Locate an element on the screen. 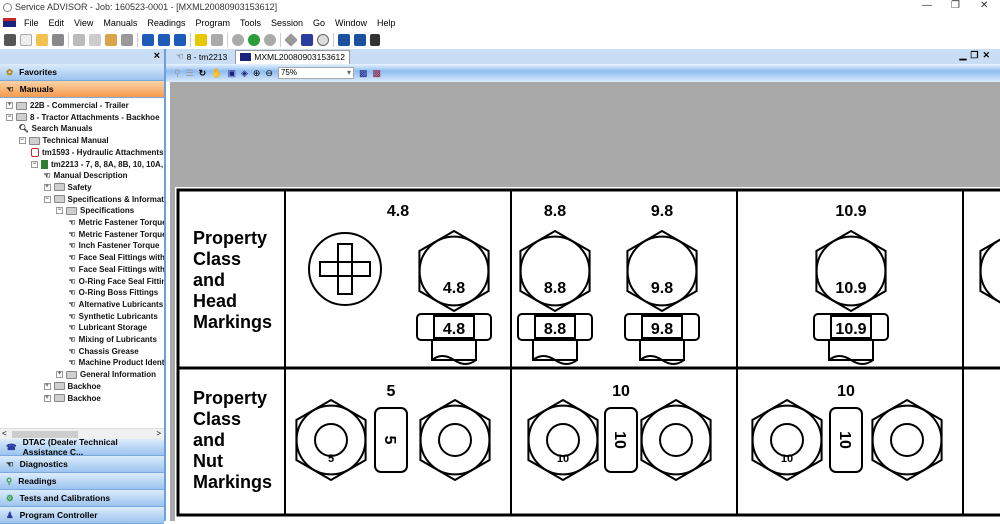 The height and width of the screenshot is (524, 1000). zoom-select: 75% is located at coordinates (315, 73).